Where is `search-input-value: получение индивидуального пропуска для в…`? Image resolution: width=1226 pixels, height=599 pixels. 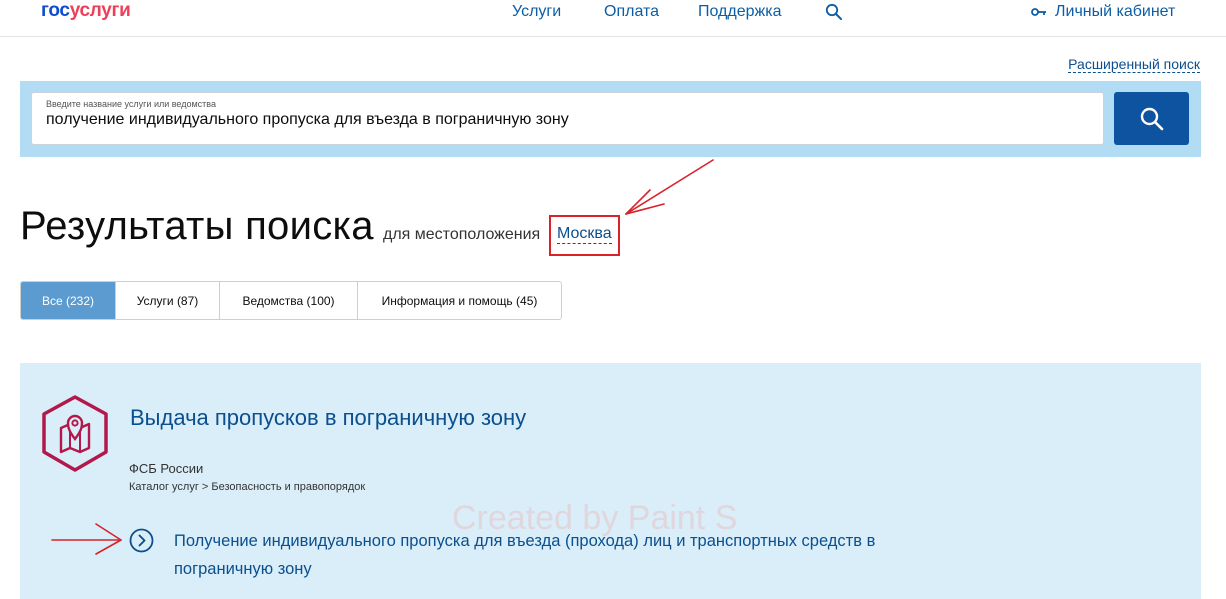
search-input-value: получение индивидуального пропуска для в… is located at coordinates (307, 119).